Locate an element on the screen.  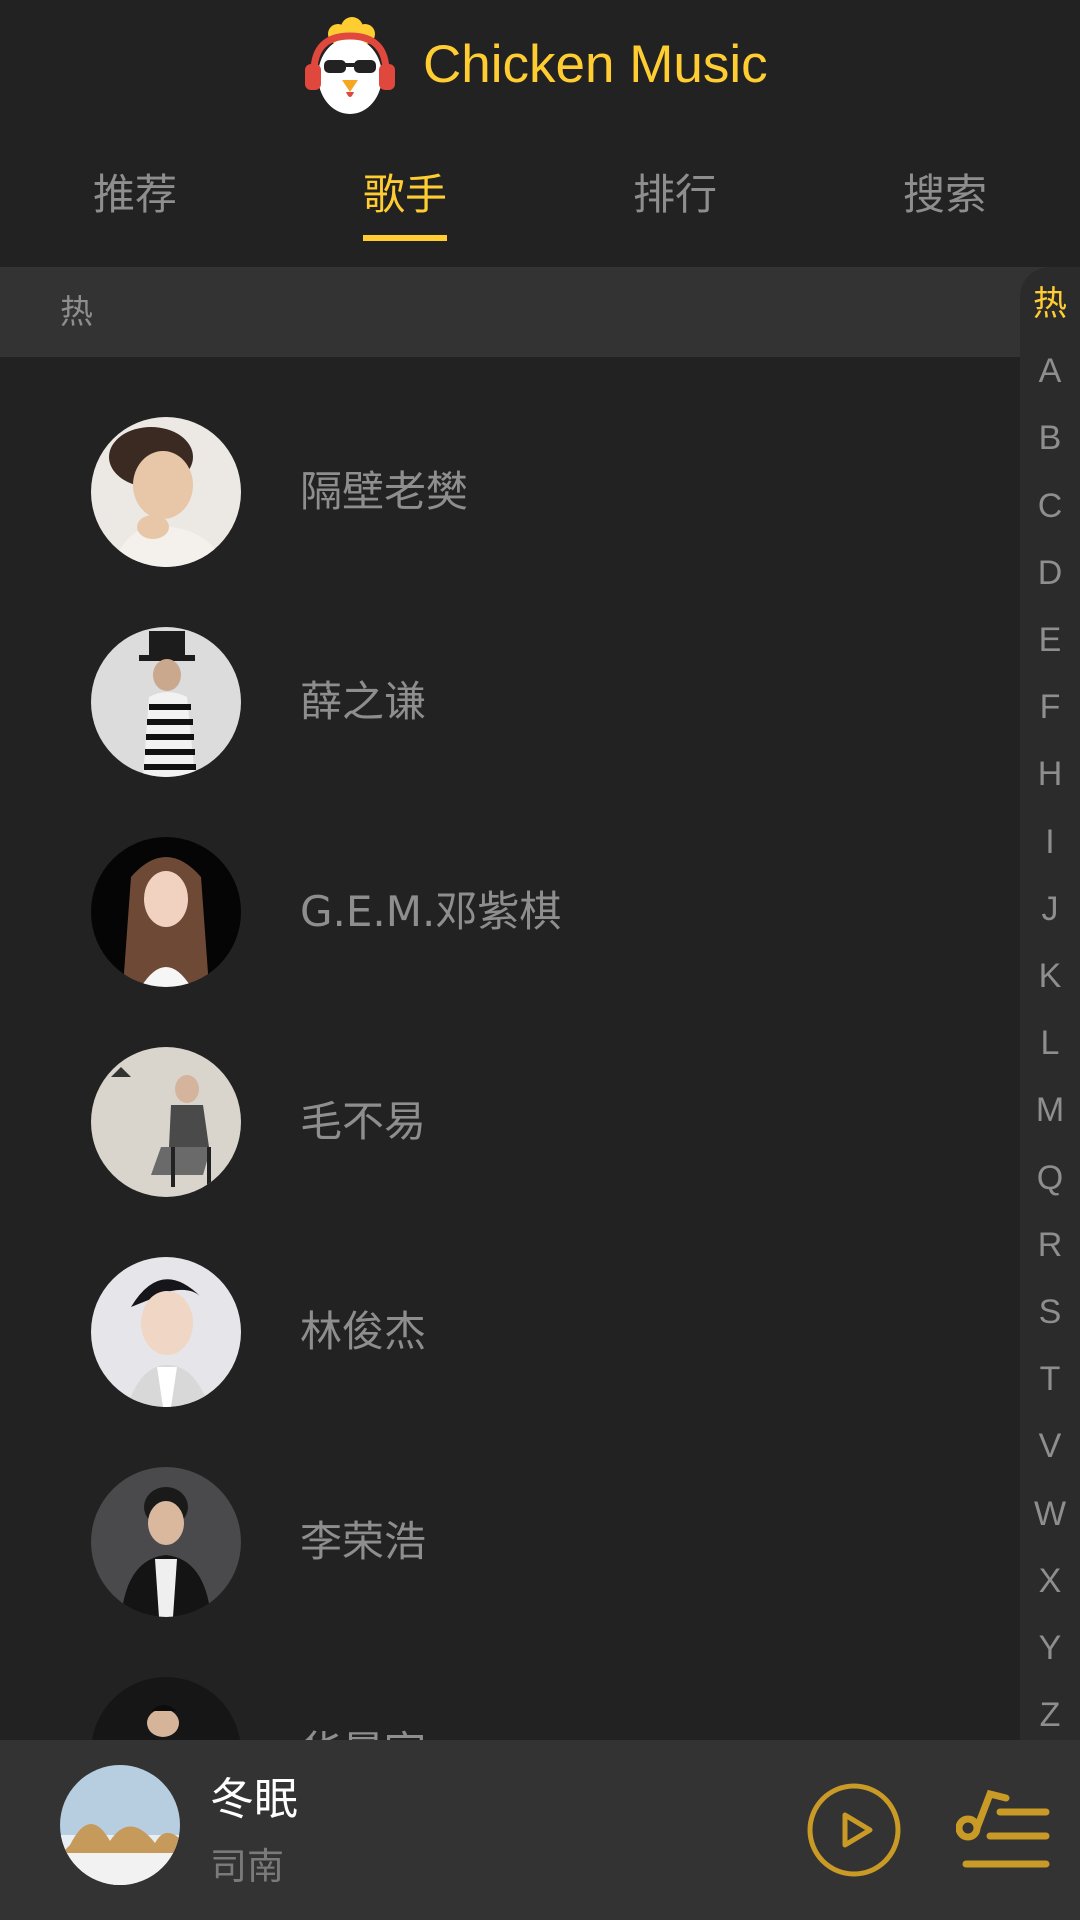
list-item: 薛之谦 is located at coordinates (510, 672).